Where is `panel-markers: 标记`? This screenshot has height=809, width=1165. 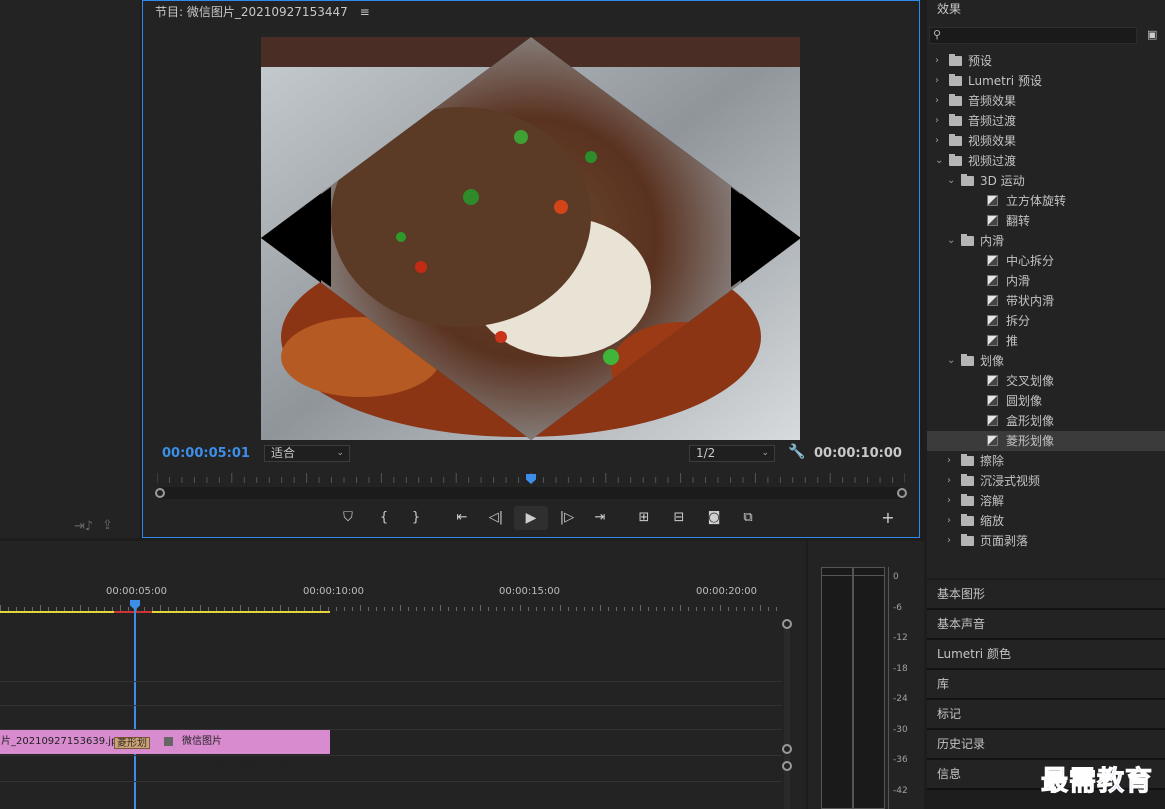
panel-markers: 标记 is located at coordinates (1046, 715).